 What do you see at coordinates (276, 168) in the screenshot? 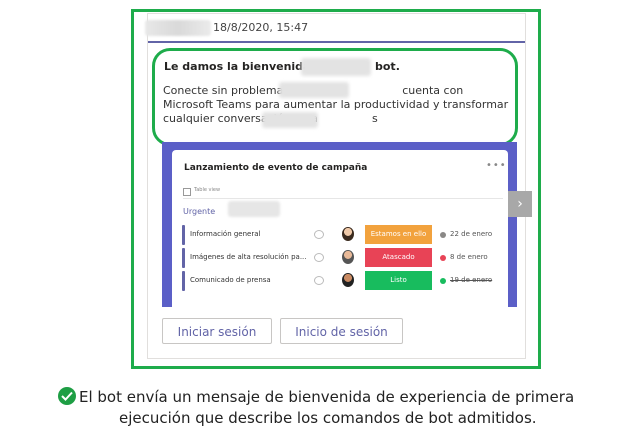
I see `event-card-title: Lanzamiento de evento de campaña` at bounding box center [276, 168].